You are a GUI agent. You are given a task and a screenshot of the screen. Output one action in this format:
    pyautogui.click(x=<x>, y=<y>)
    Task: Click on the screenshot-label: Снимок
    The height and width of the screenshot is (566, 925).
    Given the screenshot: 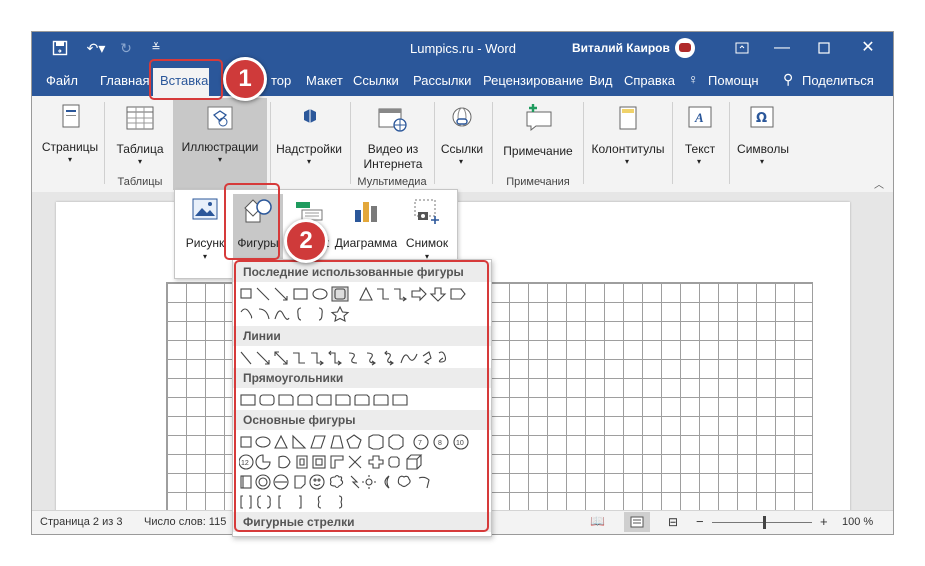 What is the action you would take?
    pyautogui.click(x=427, y=243)
    